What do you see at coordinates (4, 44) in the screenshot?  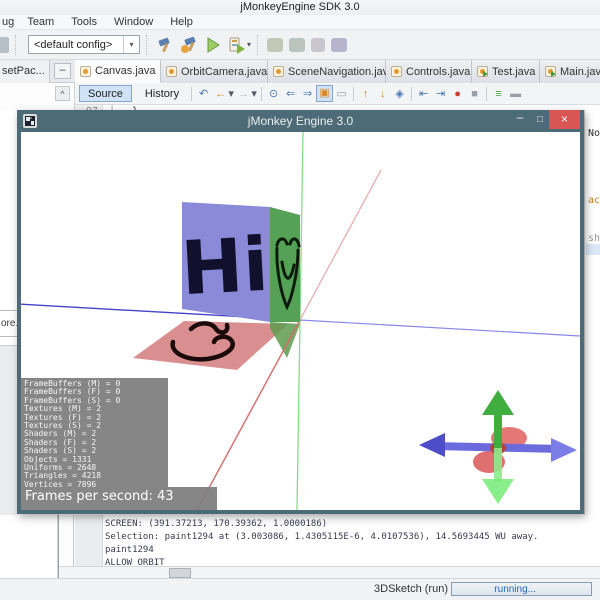 I see `clipped-toolbar-icon` at bounding box center [4, 44].